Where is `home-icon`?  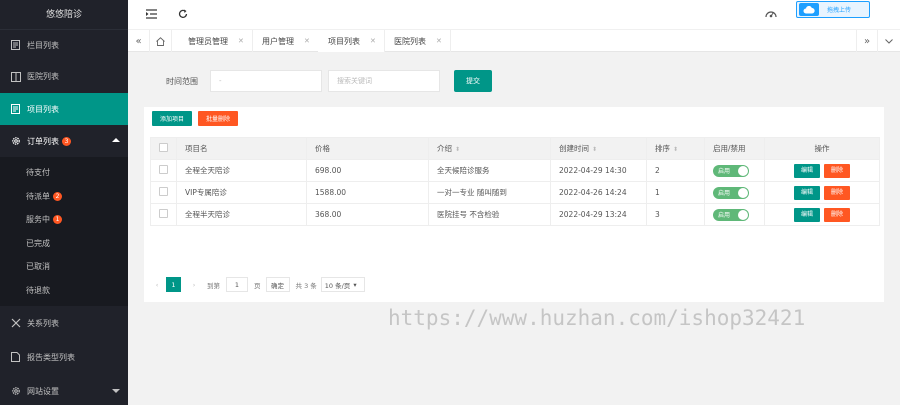
home-icon is located at coordinates (161, 41).